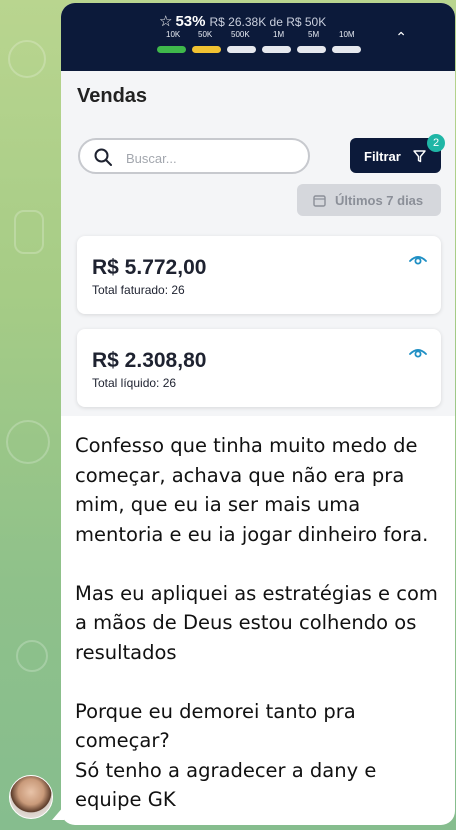 The height and width of the screenshot is (830, 456). Describe the element at coordinates (268, 22) in the screenshot. I see `goal-amount: R$ 26.38K de R$ 50K` at that location.